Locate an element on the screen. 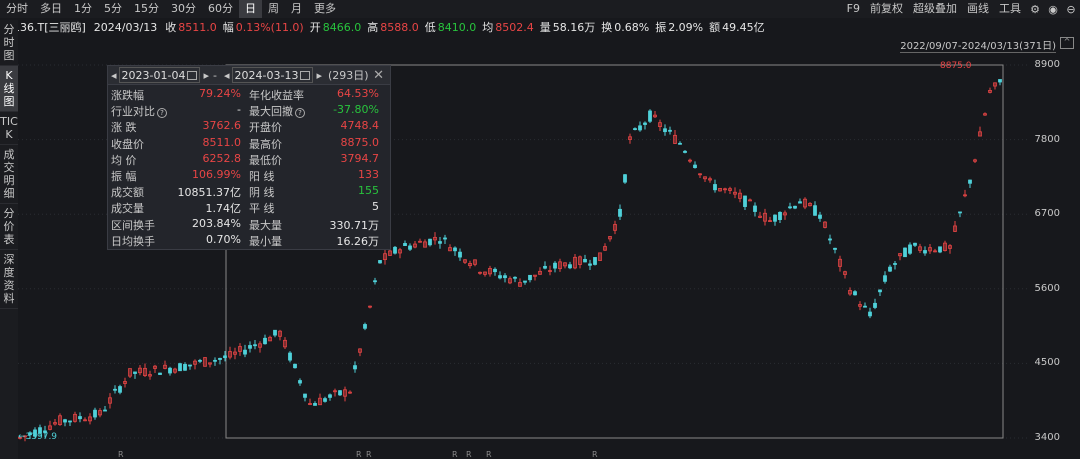 This screenshot has height=459, width=1080. stats-value: 8875.0 is located at coordinates (360, 142).